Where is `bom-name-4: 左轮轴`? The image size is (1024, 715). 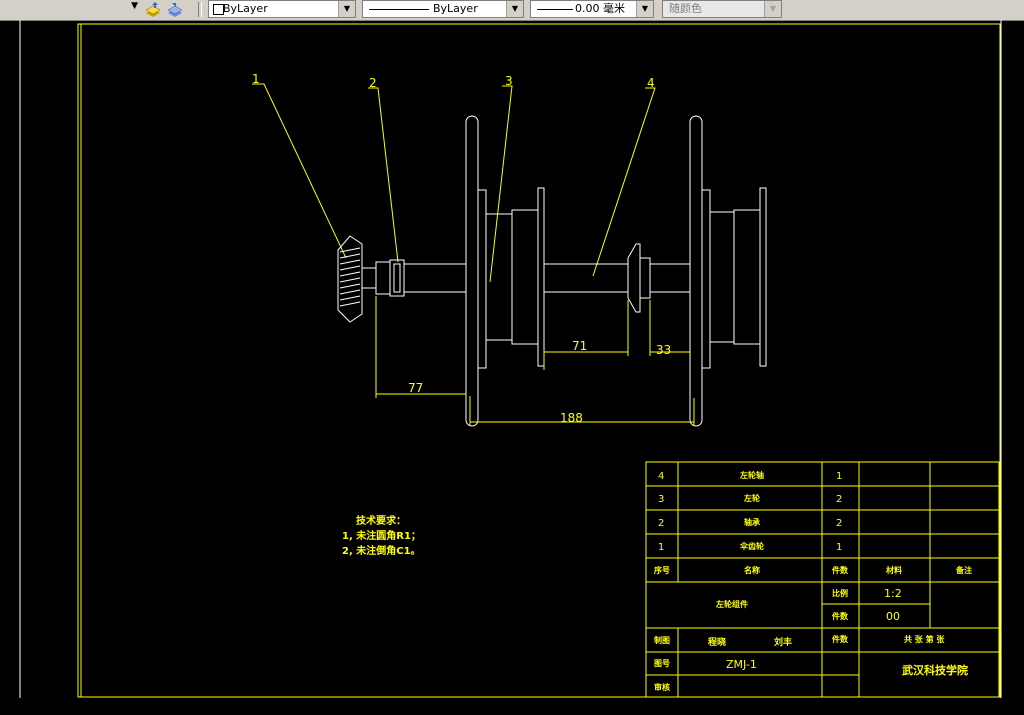
bom-name-4: 左轮轴 is located at coordinates (751, 475).